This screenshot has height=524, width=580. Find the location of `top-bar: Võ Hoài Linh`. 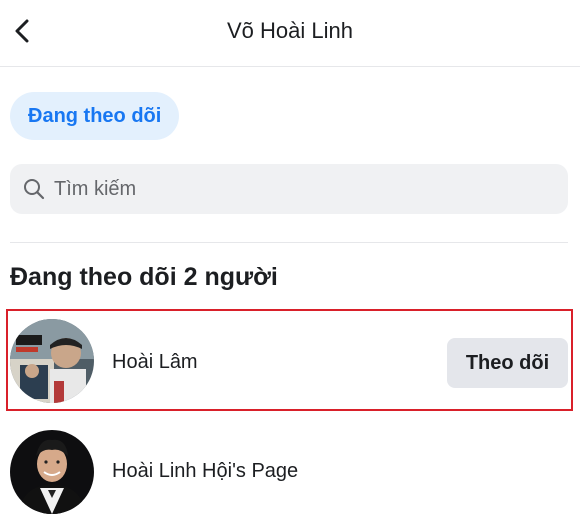

top-bar: Võ Hoài Linh is located at coordinates (290, 33).